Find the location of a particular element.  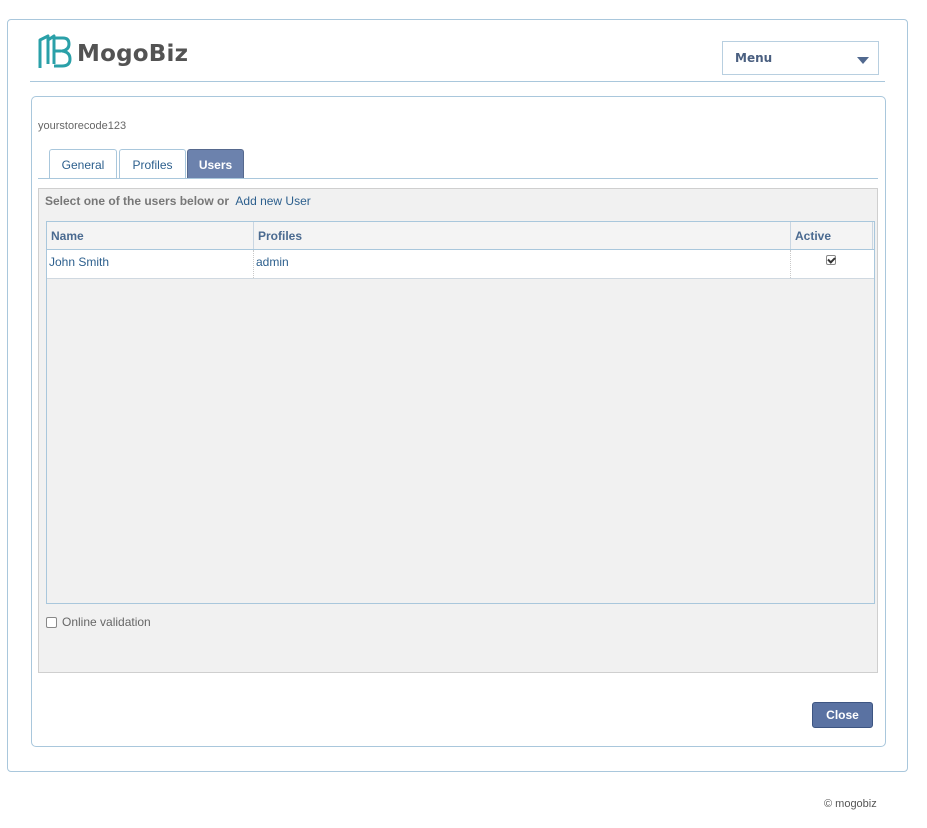

menu-dropdown: Menu is located at coordinates (800, 58).